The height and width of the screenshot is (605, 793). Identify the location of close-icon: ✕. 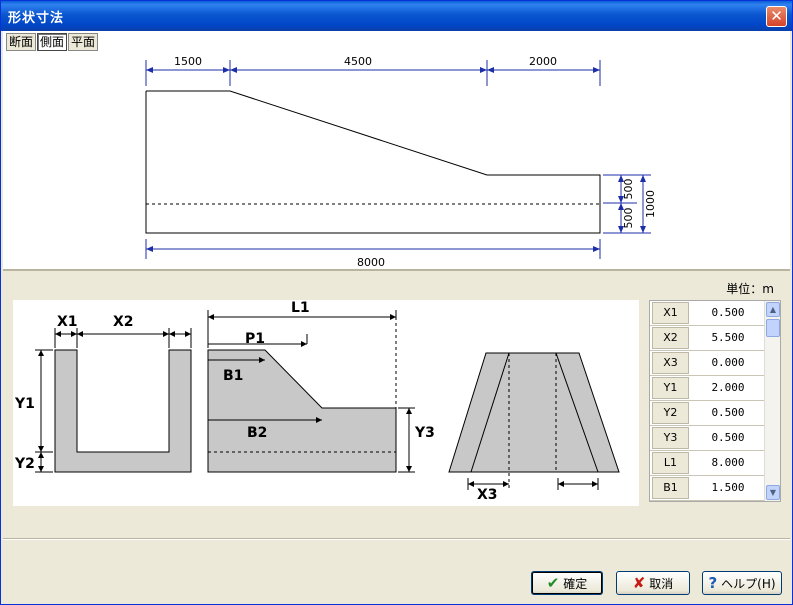
(776, 16).